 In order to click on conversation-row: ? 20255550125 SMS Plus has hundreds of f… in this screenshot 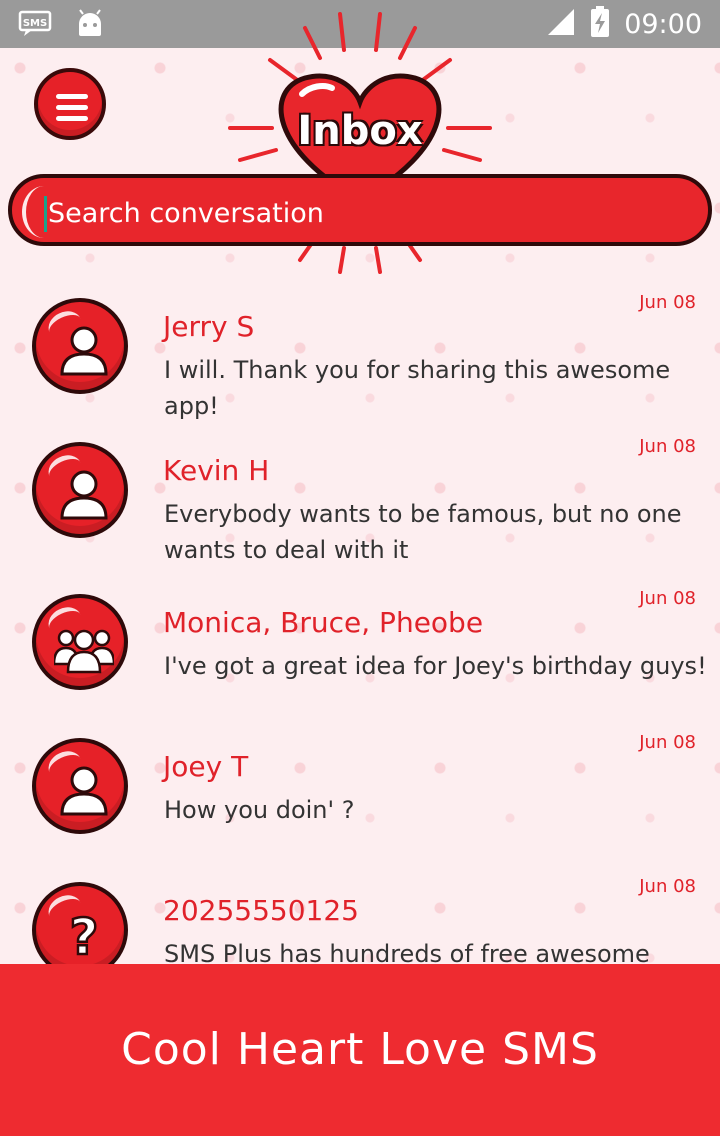, I will do `click(360, 919)`.